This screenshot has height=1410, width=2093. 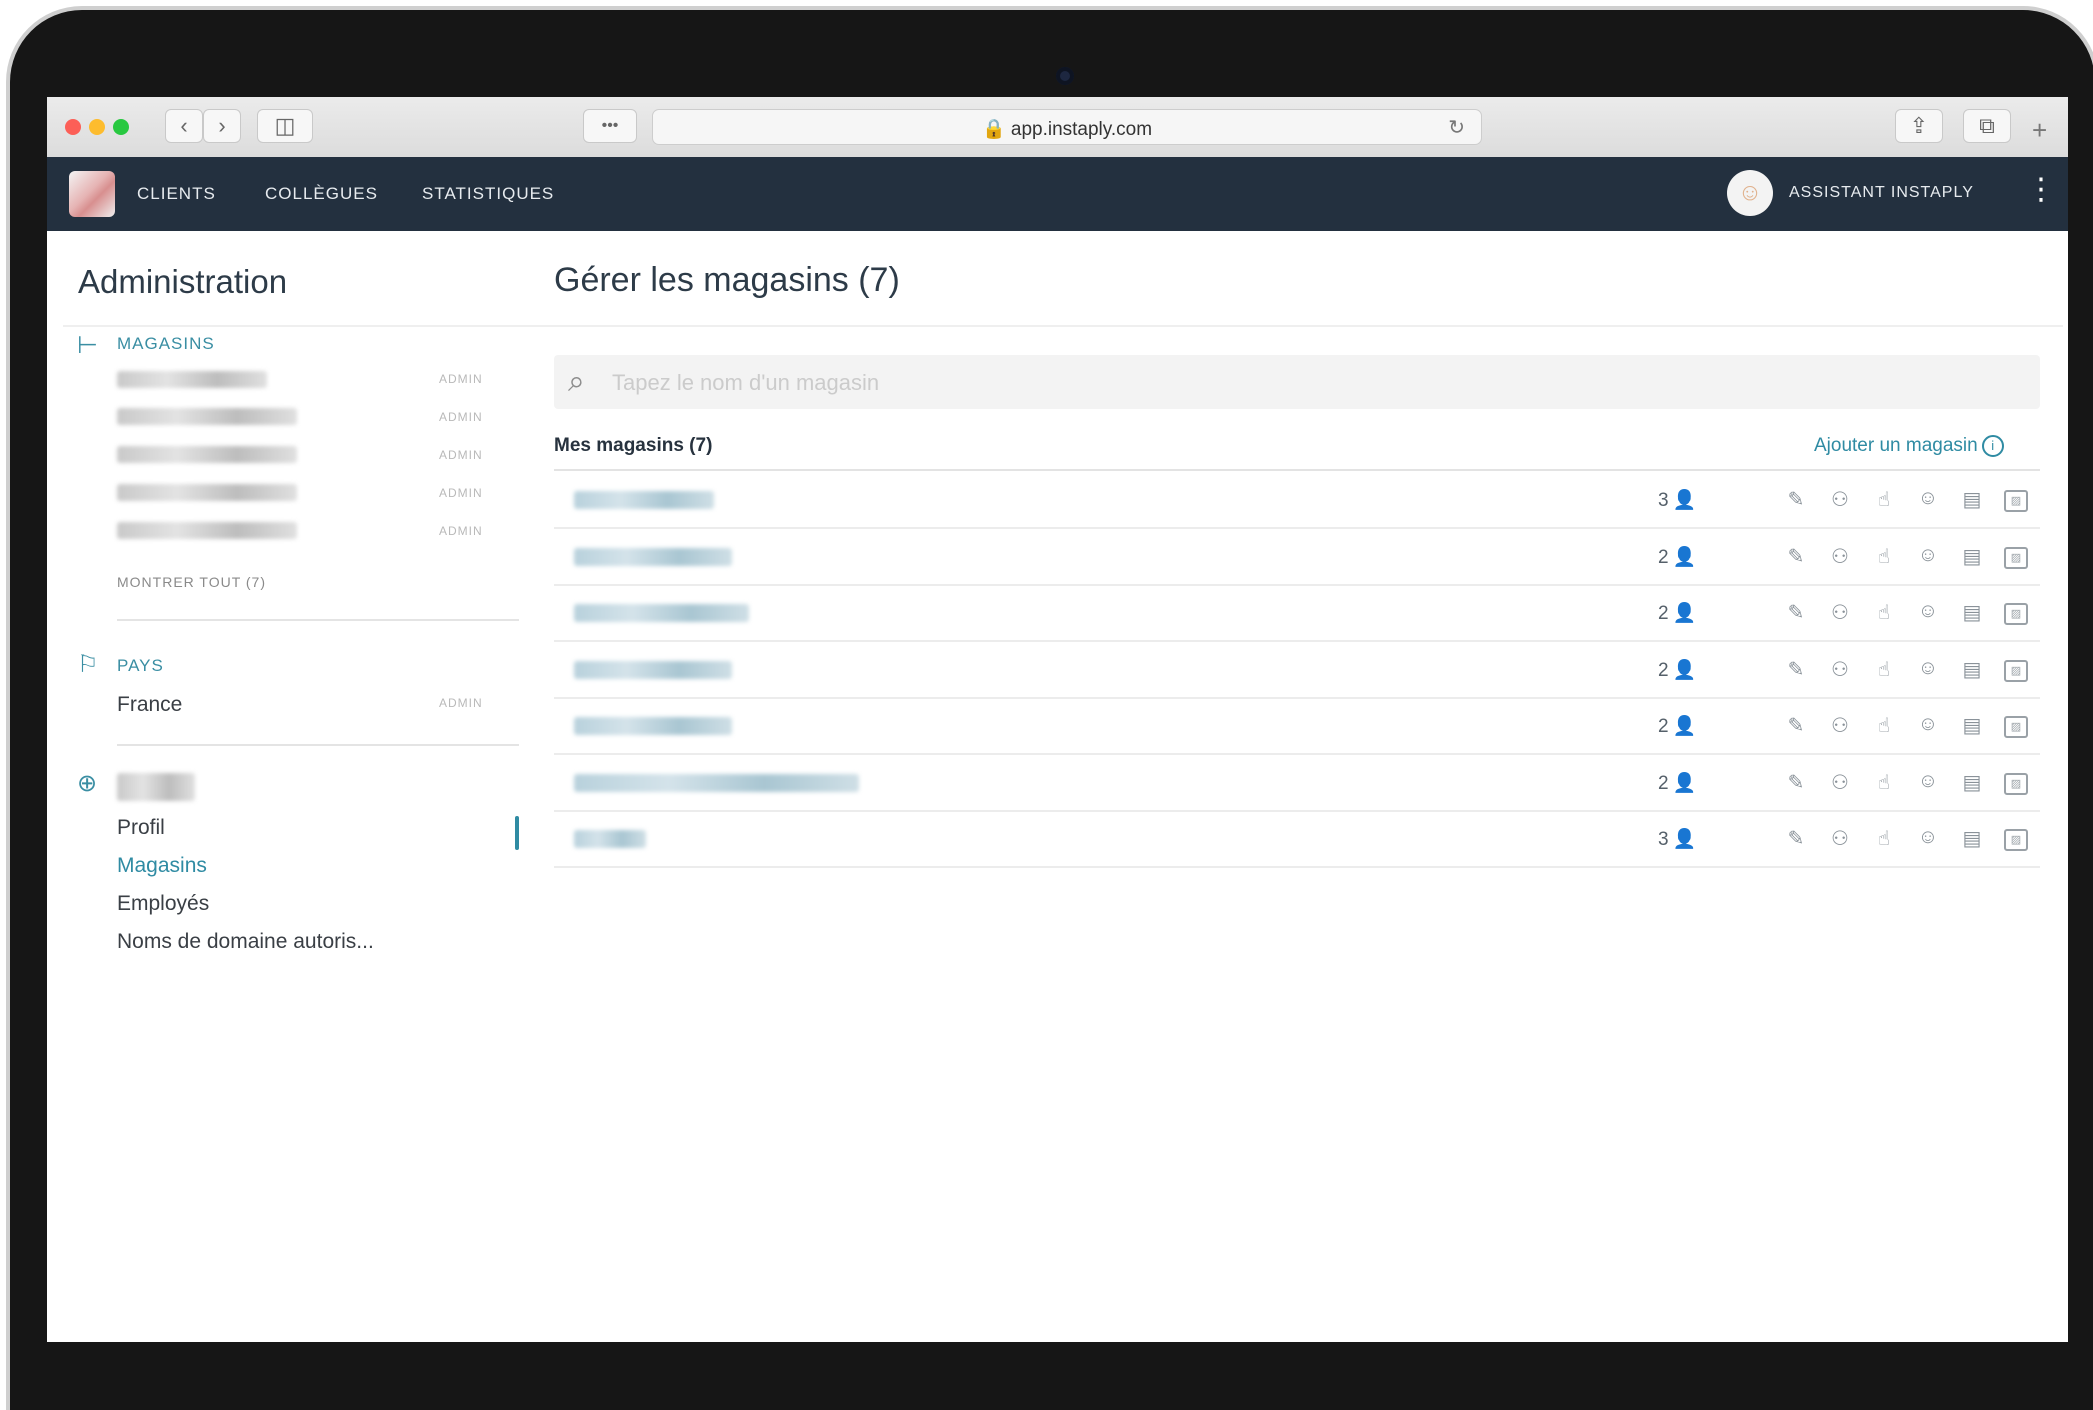 I want to click on magasins-section-label: MAGASINS, so click(x=166, y=343).